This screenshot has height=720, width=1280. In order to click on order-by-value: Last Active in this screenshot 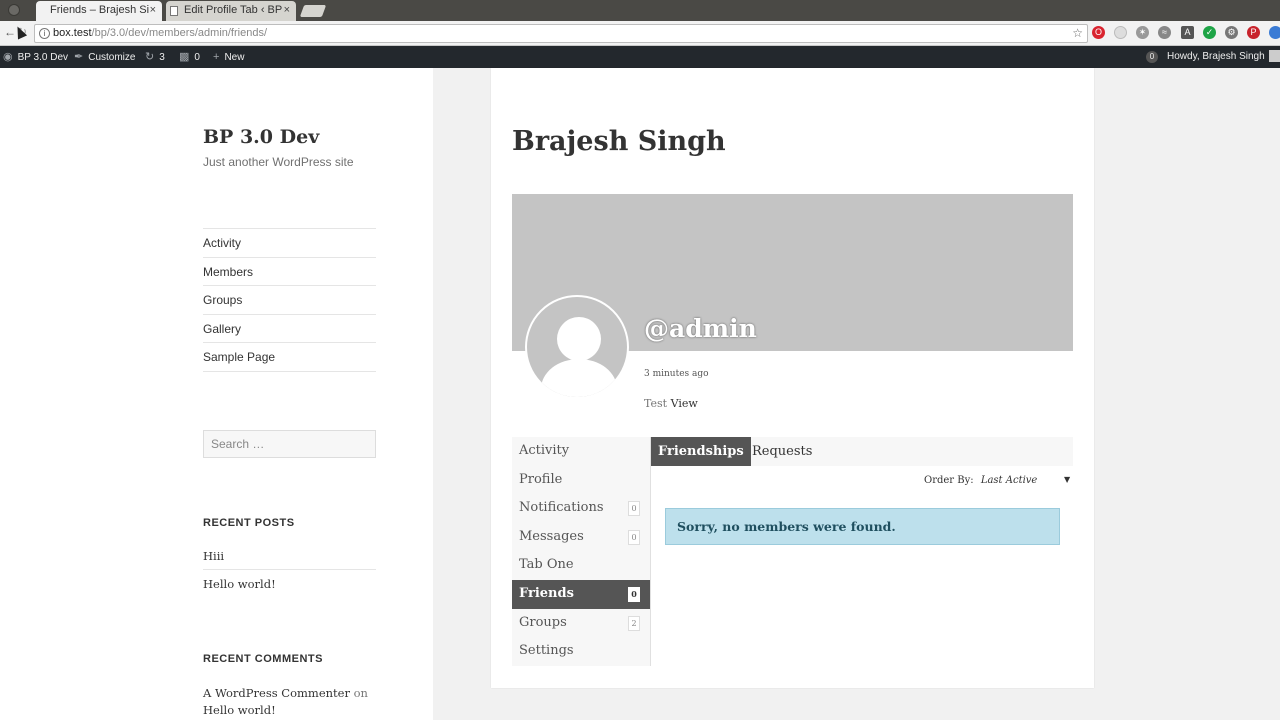, I will do `click(1009, 480)`.